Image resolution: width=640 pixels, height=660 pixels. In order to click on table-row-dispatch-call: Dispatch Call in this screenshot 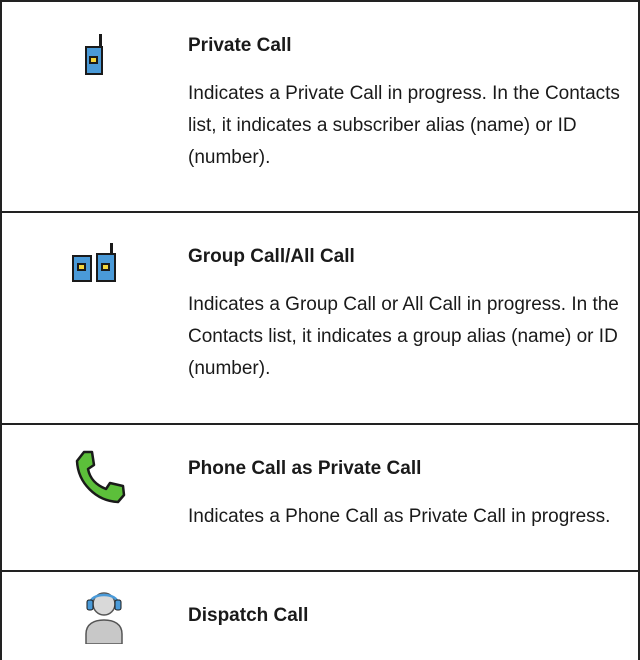, I will do `click(320, 615)`.